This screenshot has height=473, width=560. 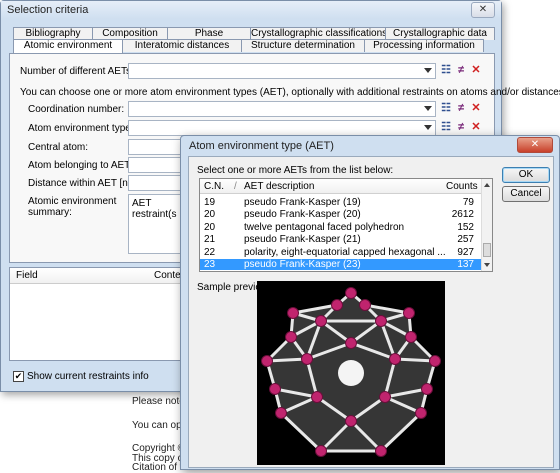 I want to click on col-aet-description: AET description, so click(x=279, y=186).